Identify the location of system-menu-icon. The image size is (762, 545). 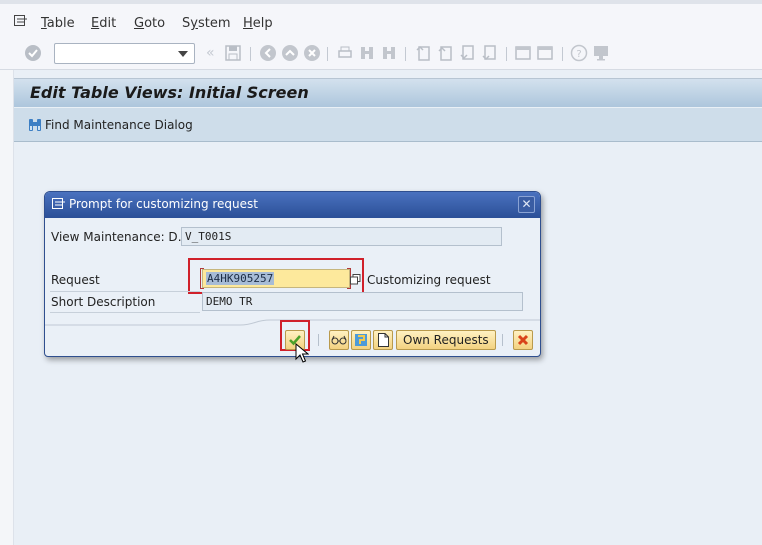
(21, 21).